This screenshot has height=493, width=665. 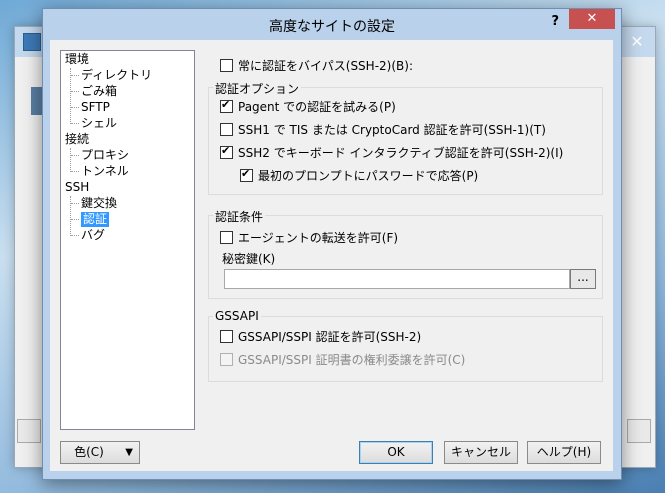 I want to click on tree-item-key-exchange: 鍵交換, so click(x=99, y=203).